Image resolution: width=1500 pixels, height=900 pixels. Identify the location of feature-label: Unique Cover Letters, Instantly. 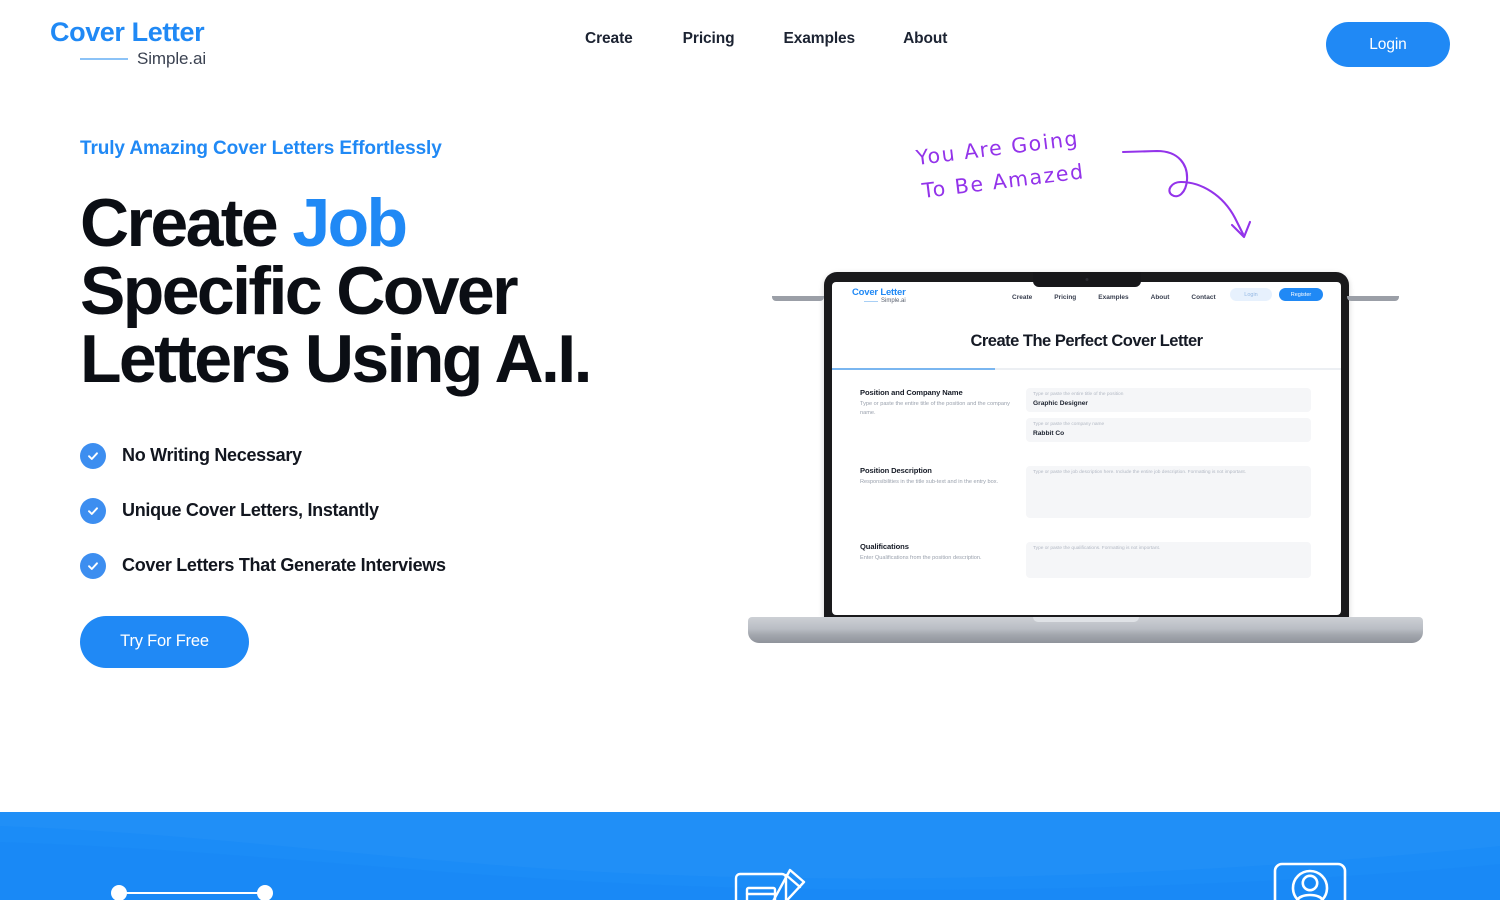
(250, 510).